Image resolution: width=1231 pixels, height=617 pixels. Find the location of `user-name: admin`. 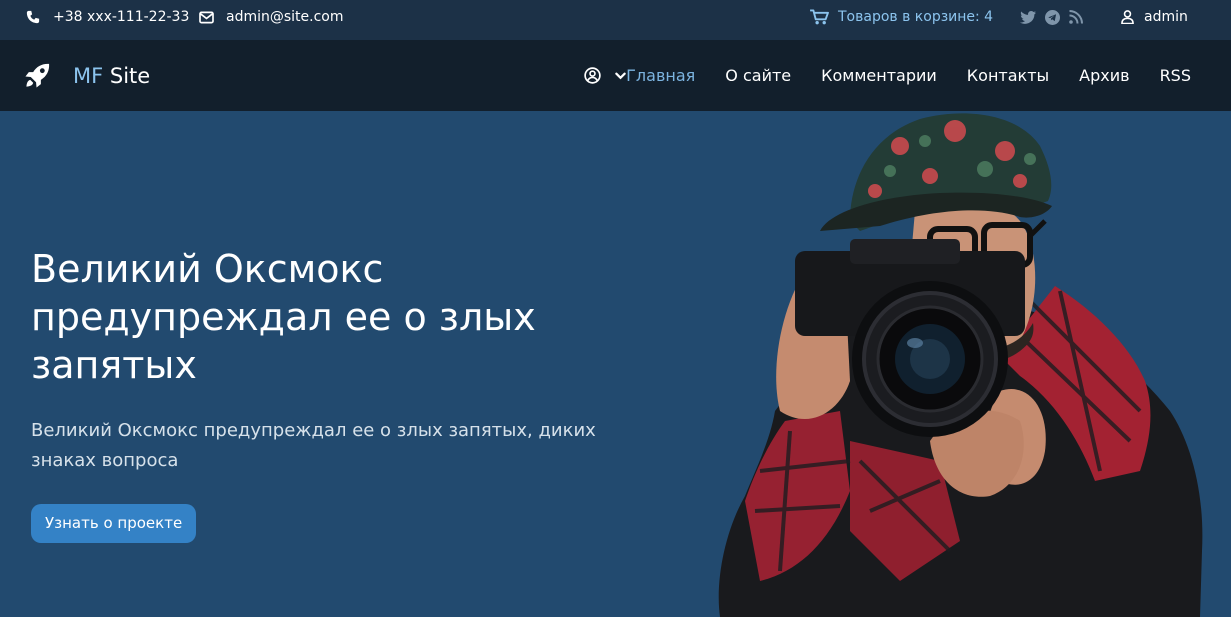

user-name: admin is located at coordinates (1166, 17).